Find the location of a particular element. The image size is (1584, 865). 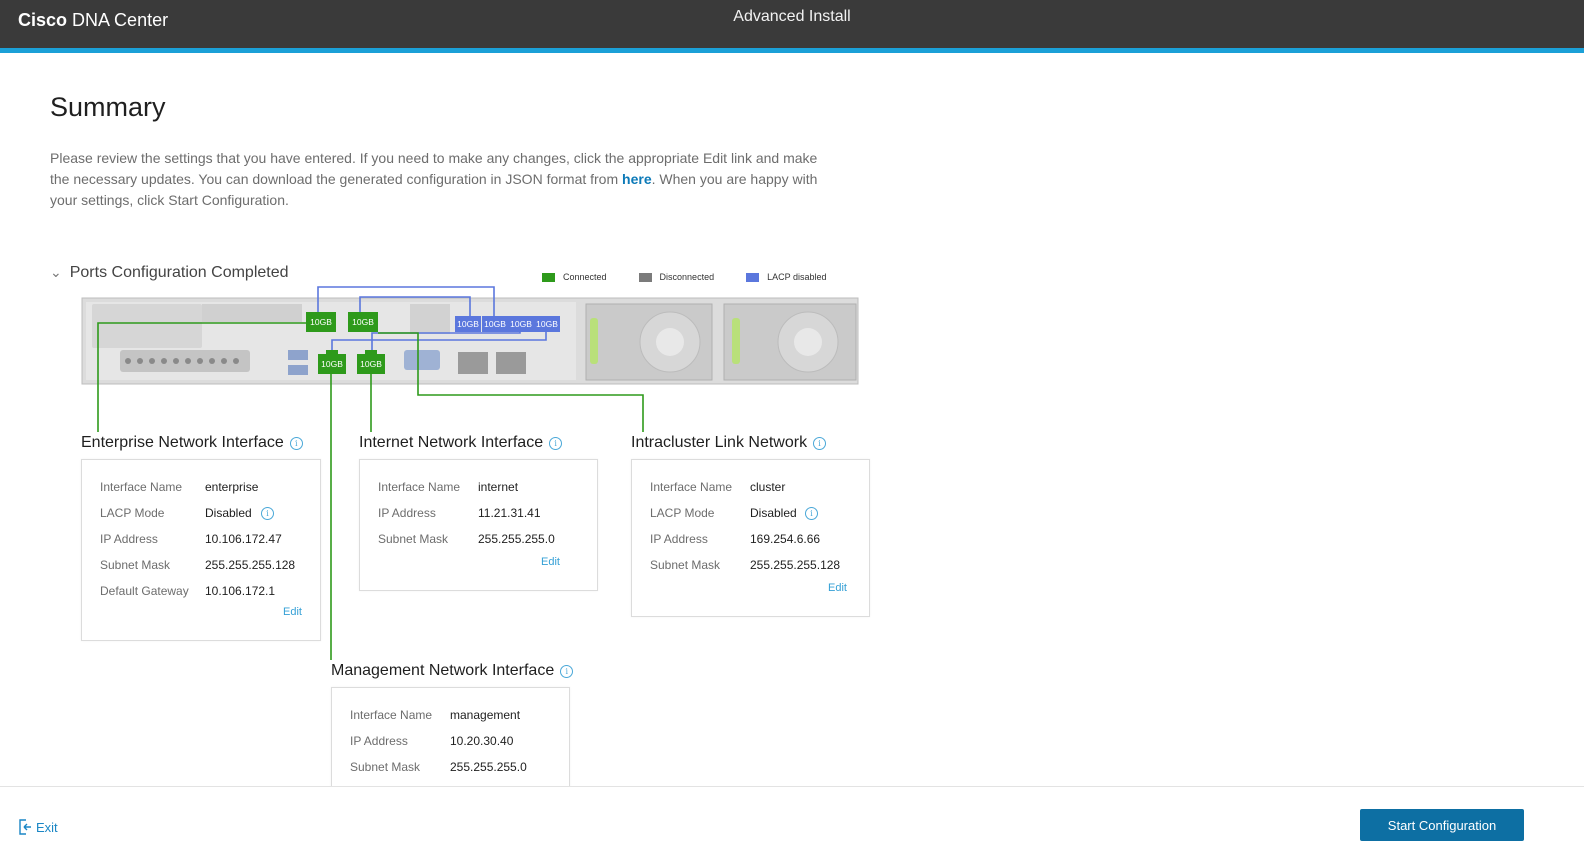

internet-interface-title: Internet Network Interface is located at coordinates (451, 442).